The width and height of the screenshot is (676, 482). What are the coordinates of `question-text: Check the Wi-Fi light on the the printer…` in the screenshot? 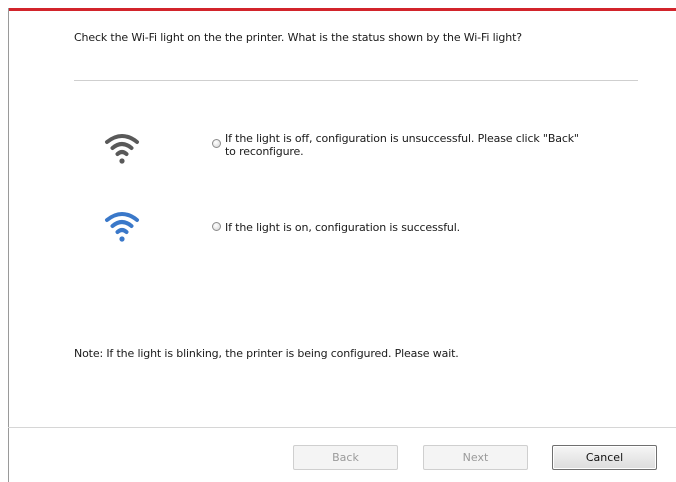 It's located at (298, 37).